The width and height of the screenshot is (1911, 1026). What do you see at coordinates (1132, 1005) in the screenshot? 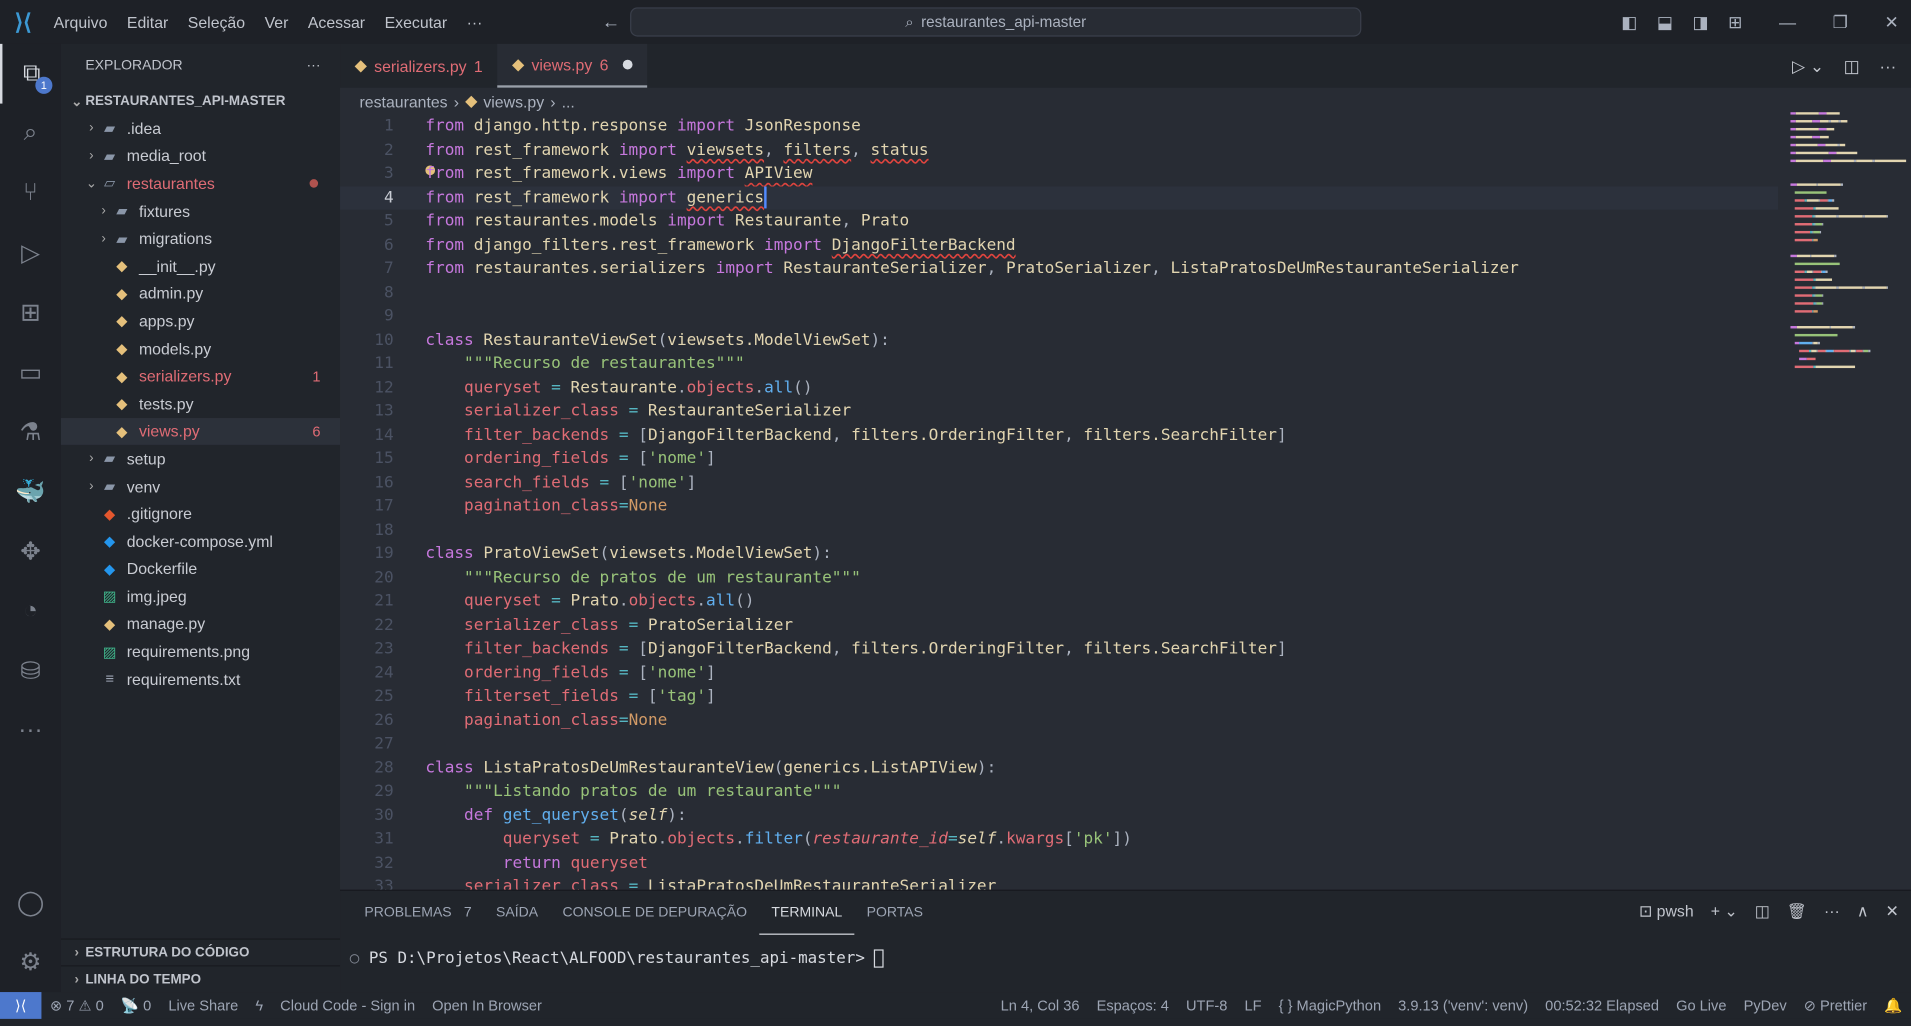
I see `status-item: Espaços: 4` at bounding box center [1132, 1005].